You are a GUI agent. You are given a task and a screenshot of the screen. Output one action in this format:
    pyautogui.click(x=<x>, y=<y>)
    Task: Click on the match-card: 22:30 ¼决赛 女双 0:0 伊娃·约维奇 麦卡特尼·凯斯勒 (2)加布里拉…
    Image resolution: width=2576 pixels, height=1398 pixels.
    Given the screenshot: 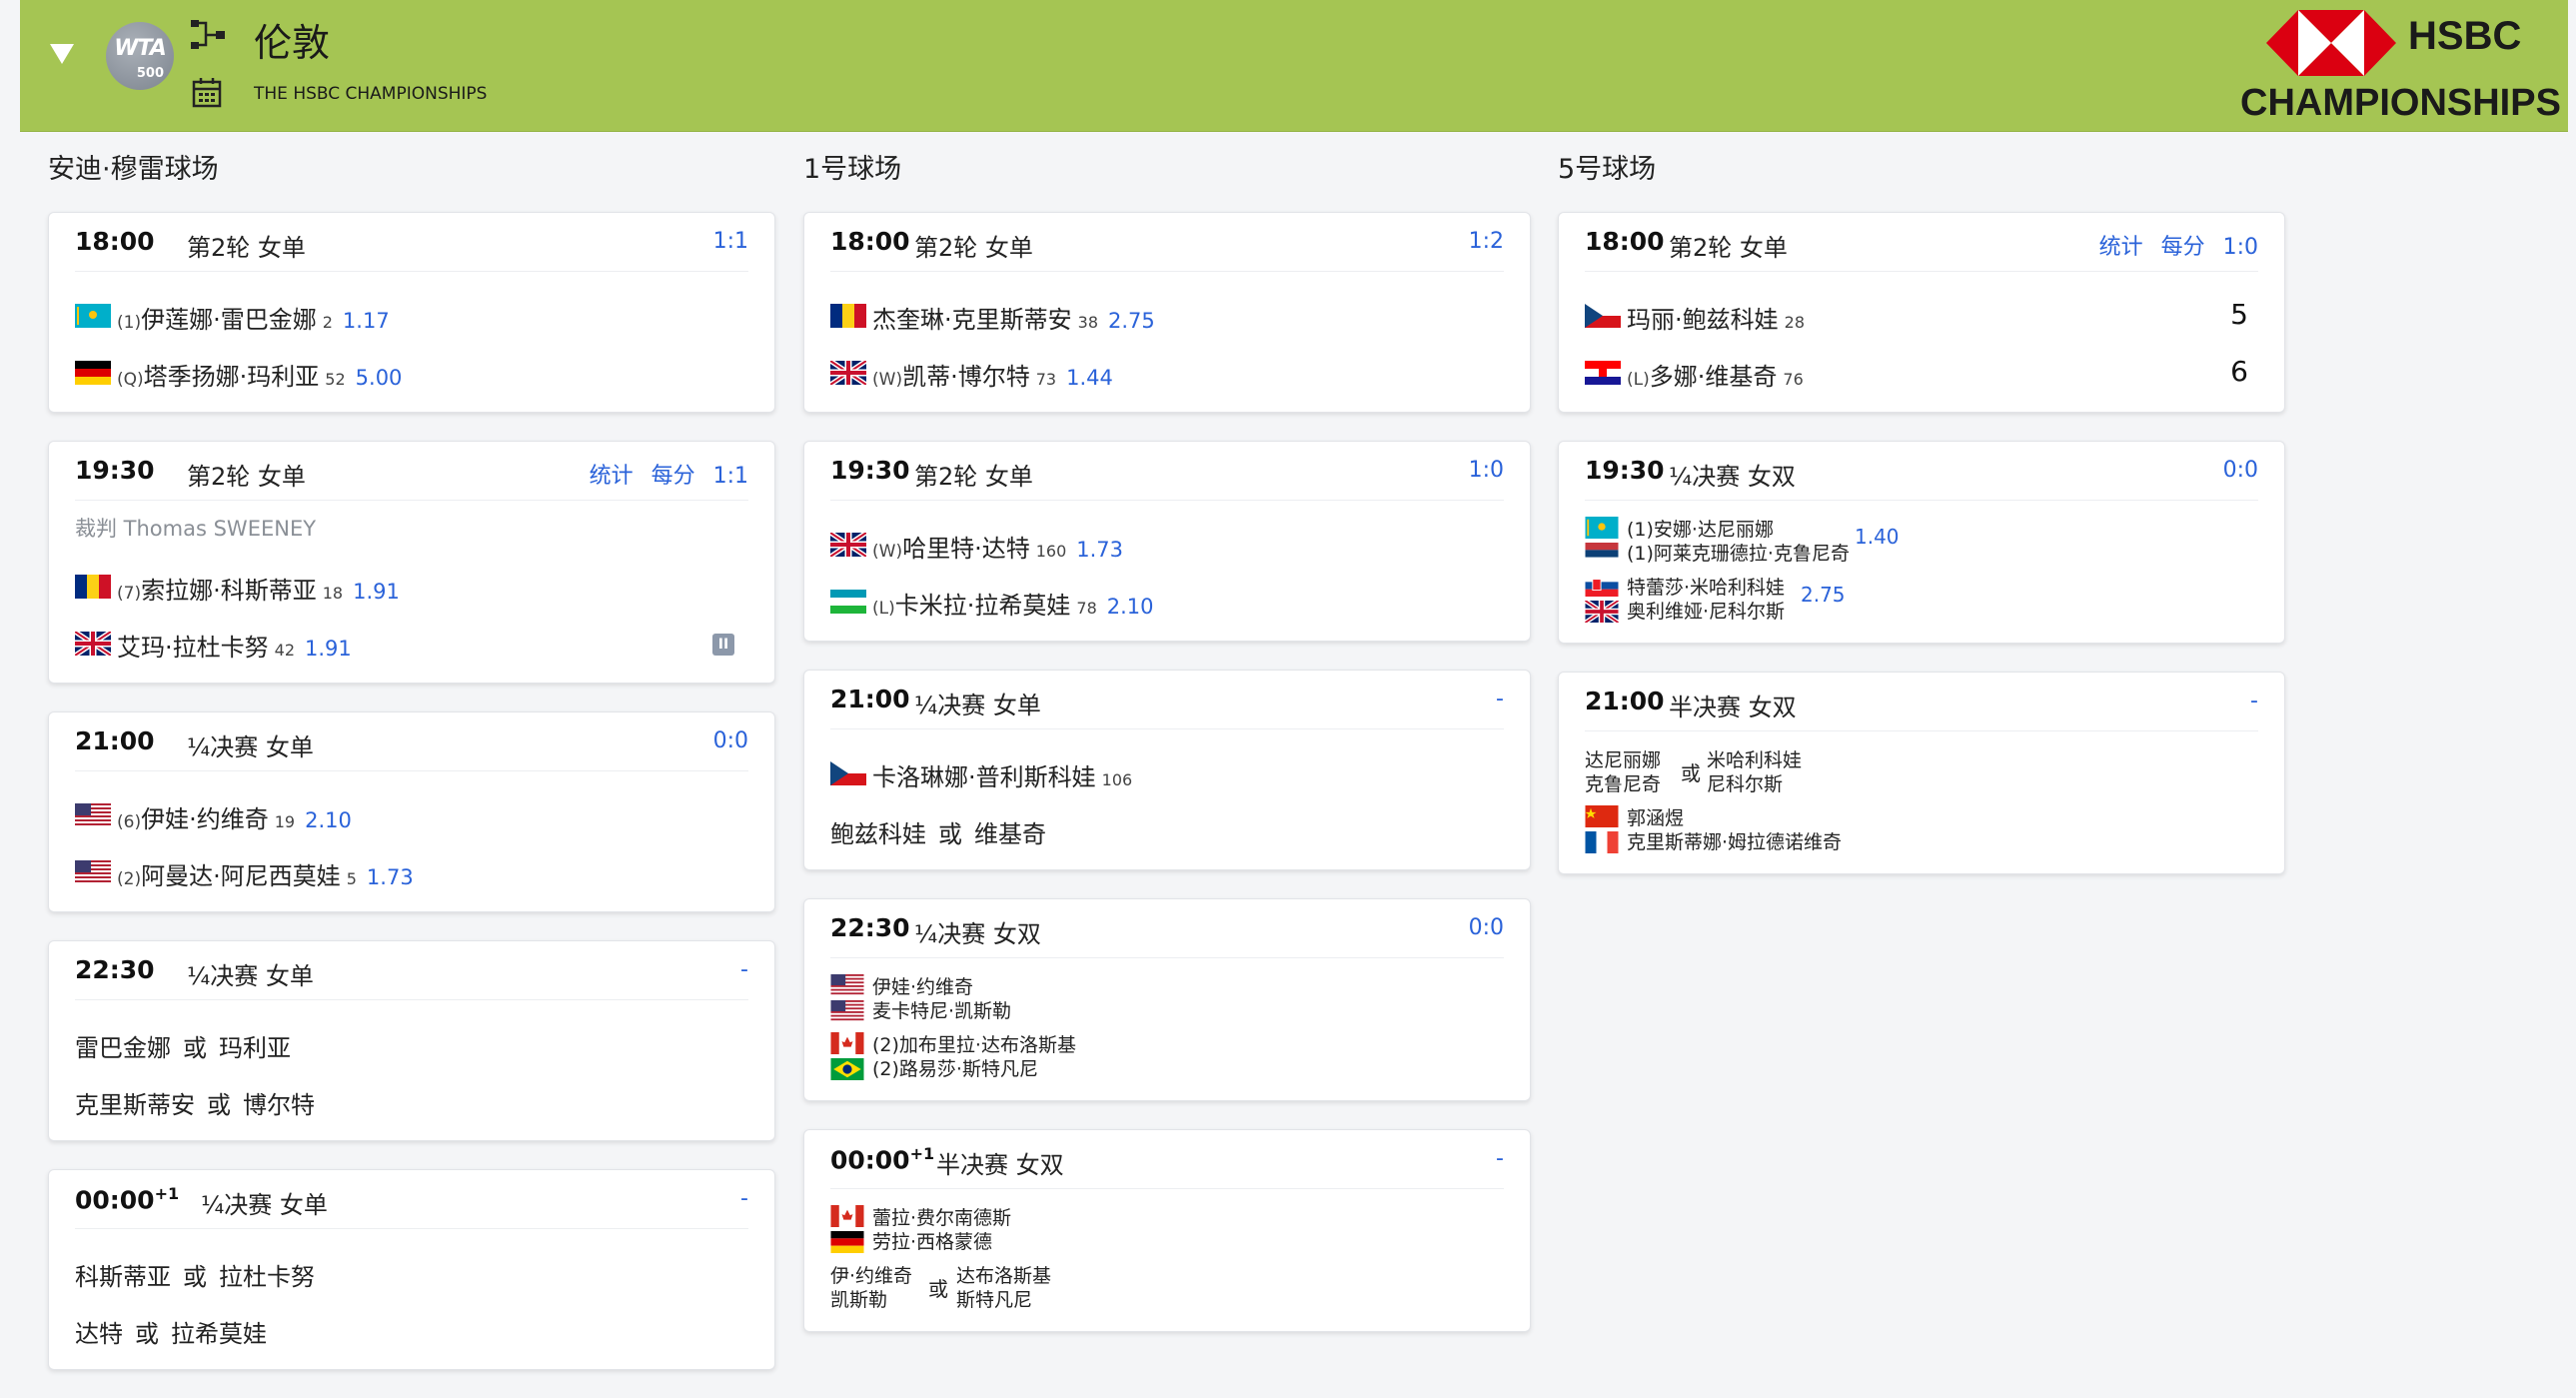 What is the action you would take?
    pyautogui.click(x=1167, y=999)
    